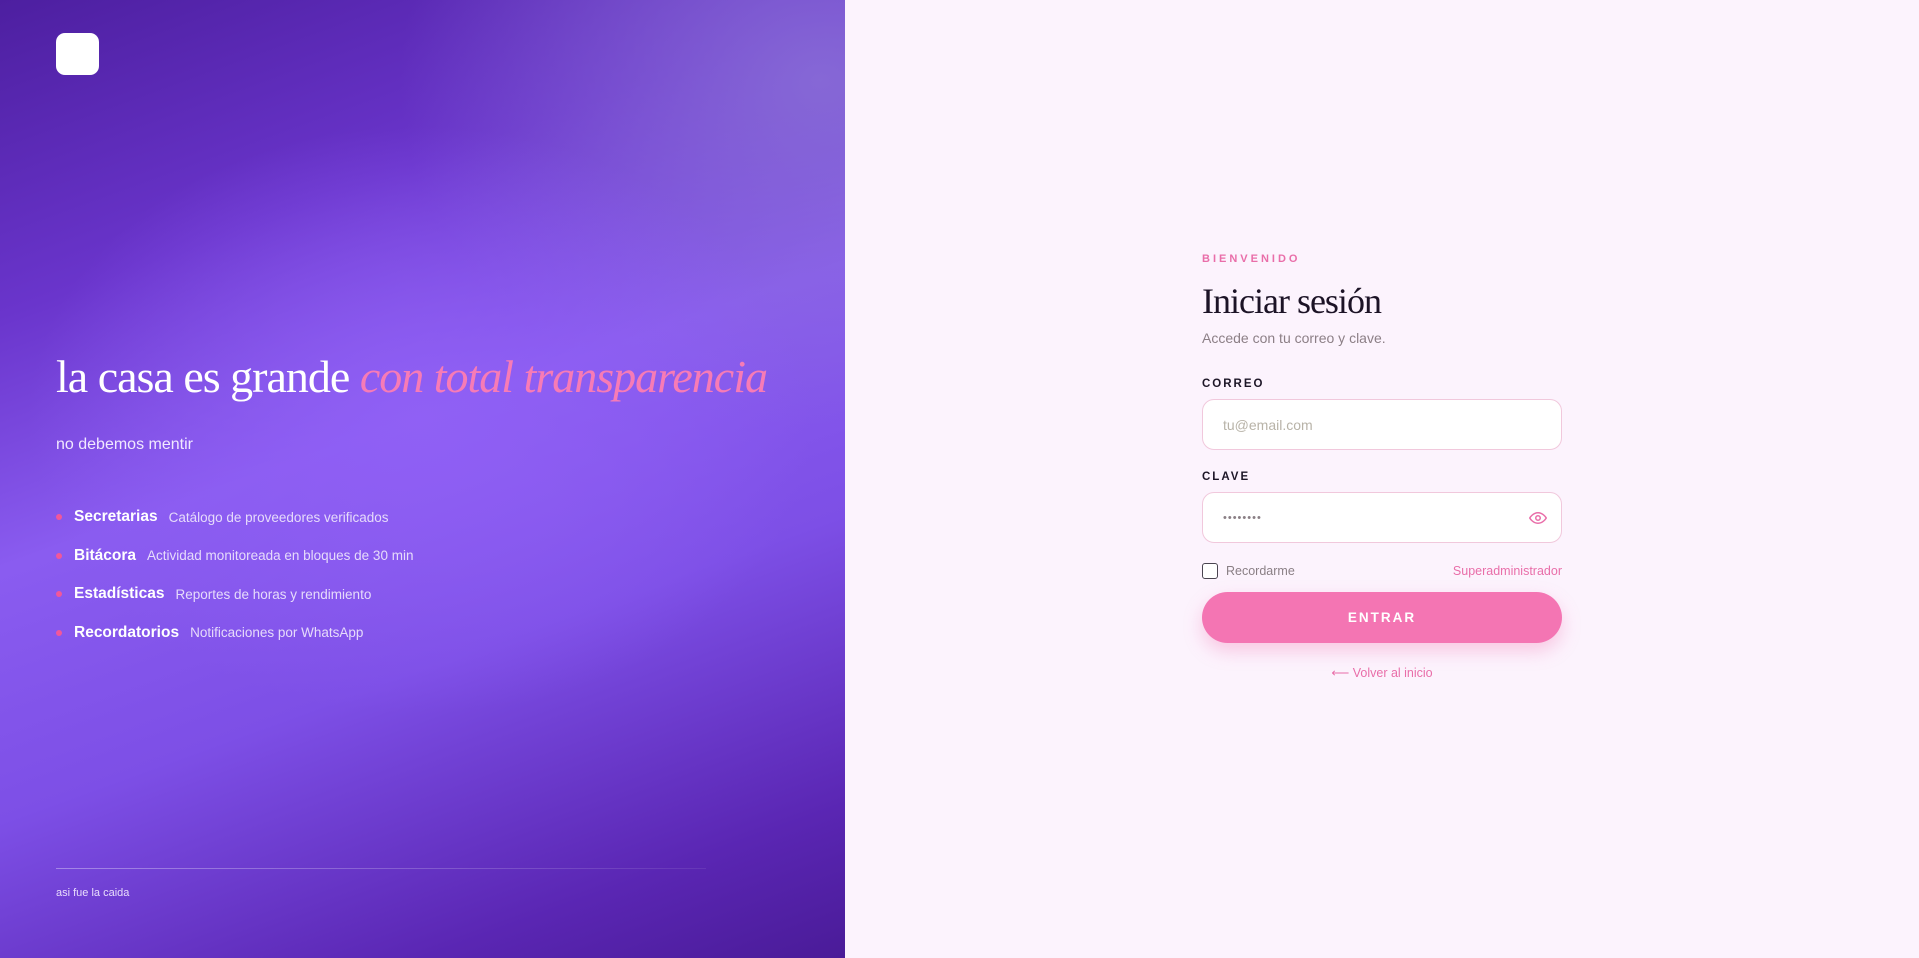  I want to click on feature-name: Bitácora, so click(105, 555).